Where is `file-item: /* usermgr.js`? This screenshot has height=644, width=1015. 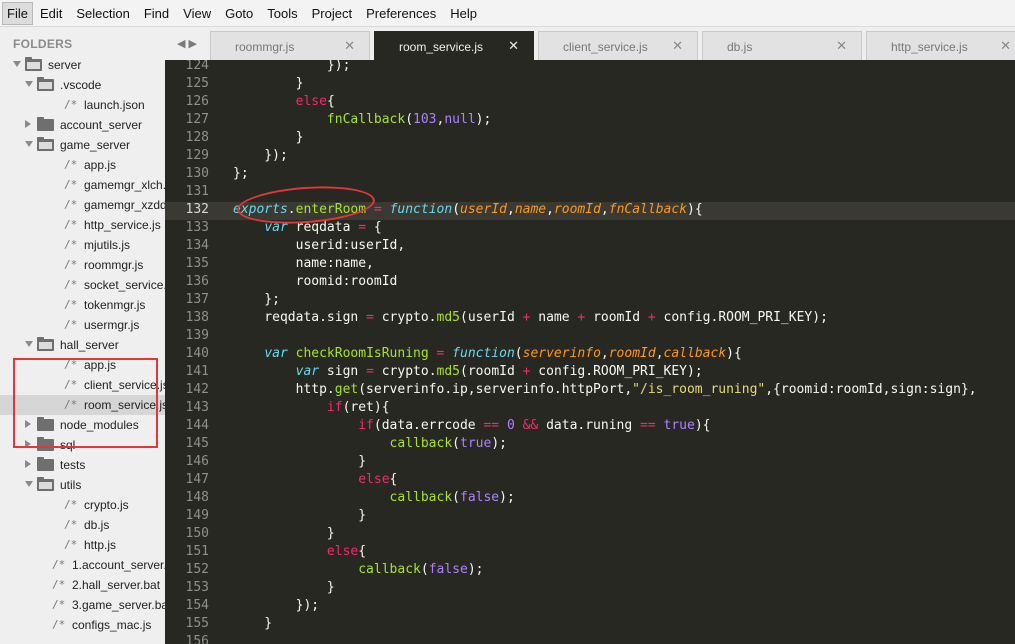 file-item: /* usermgr.js is located at coordinates (82, 325).